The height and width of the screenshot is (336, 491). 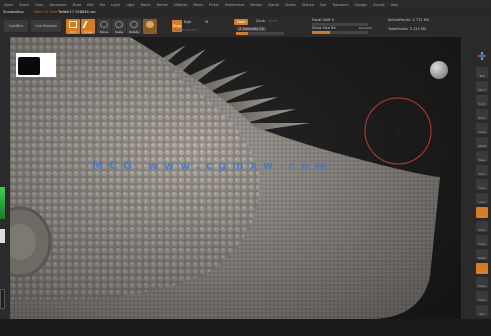 What do you see at coordinates (482, 86) in the screenshot?
I see `shelf-button-spix-3: SPix 3` at bounding box center [482, 86].